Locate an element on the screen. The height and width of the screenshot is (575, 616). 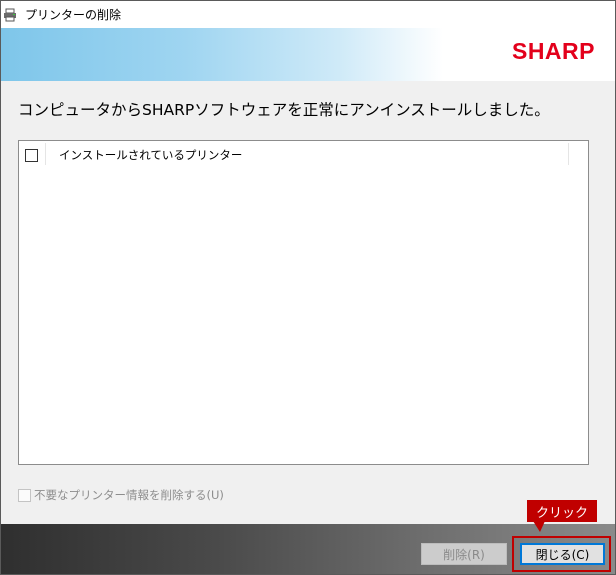
window-title: プリンターの削除 is located at coordinates (73, 15).